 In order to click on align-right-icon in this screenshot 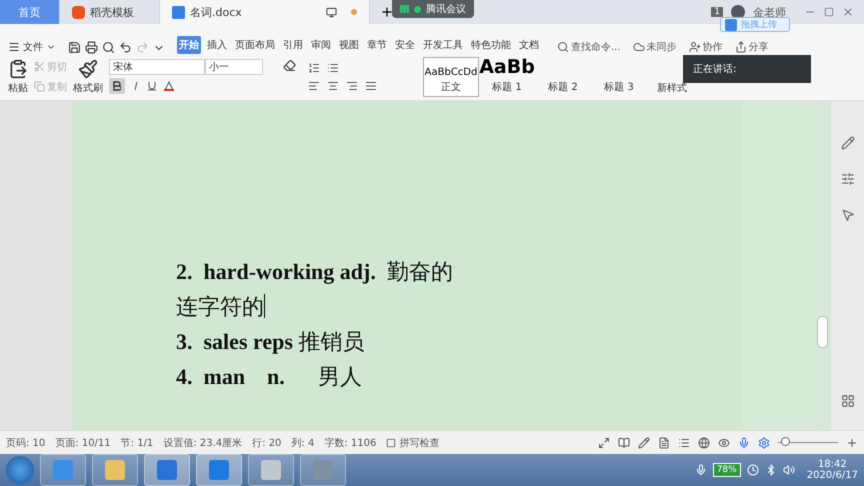, I will do `click(352, 86)`.